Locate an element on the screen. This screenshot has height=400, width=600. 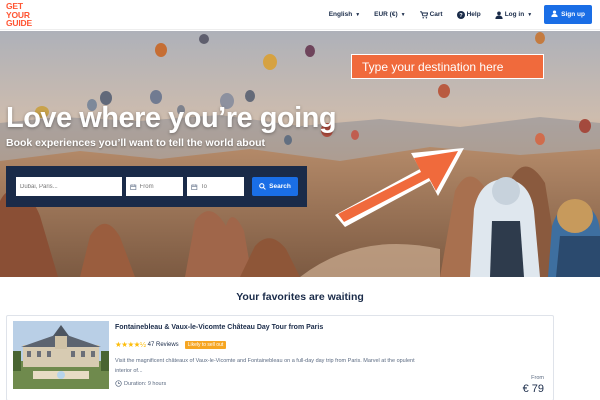
signup-button: Sign up is located at coordinates (568, 14).